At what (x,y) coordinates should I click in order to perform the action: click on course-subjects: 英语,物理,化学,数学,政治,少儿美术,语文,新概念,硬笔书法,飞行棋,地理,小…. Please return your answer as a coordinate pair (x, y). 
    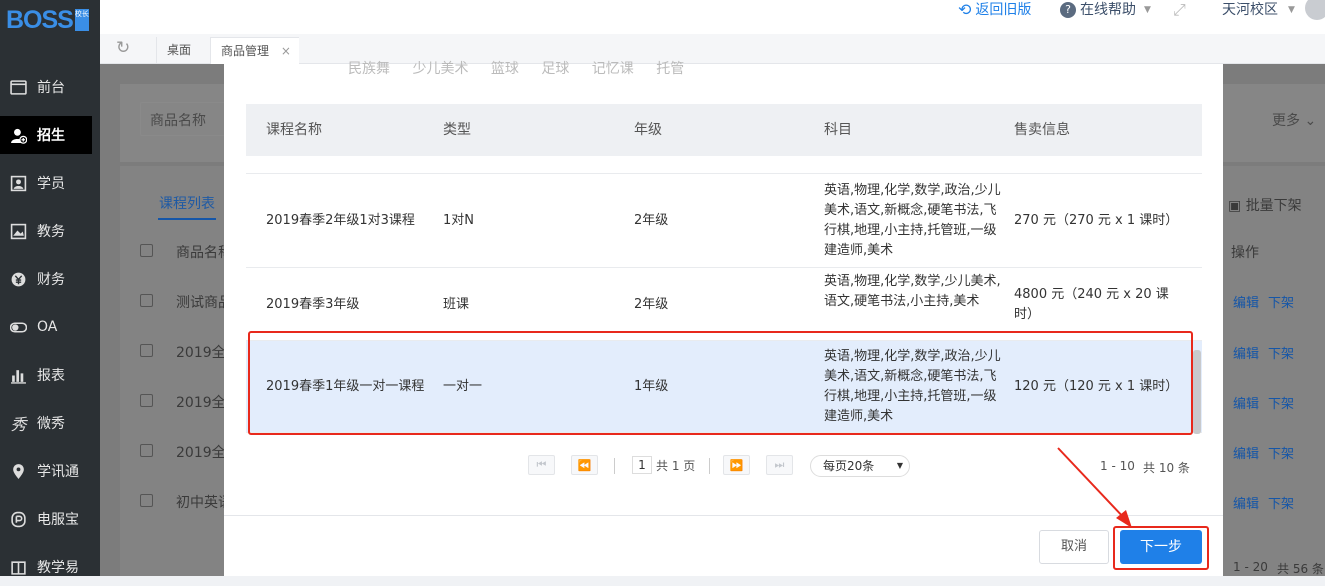
    Looking at the image, I should click on (912, 220).